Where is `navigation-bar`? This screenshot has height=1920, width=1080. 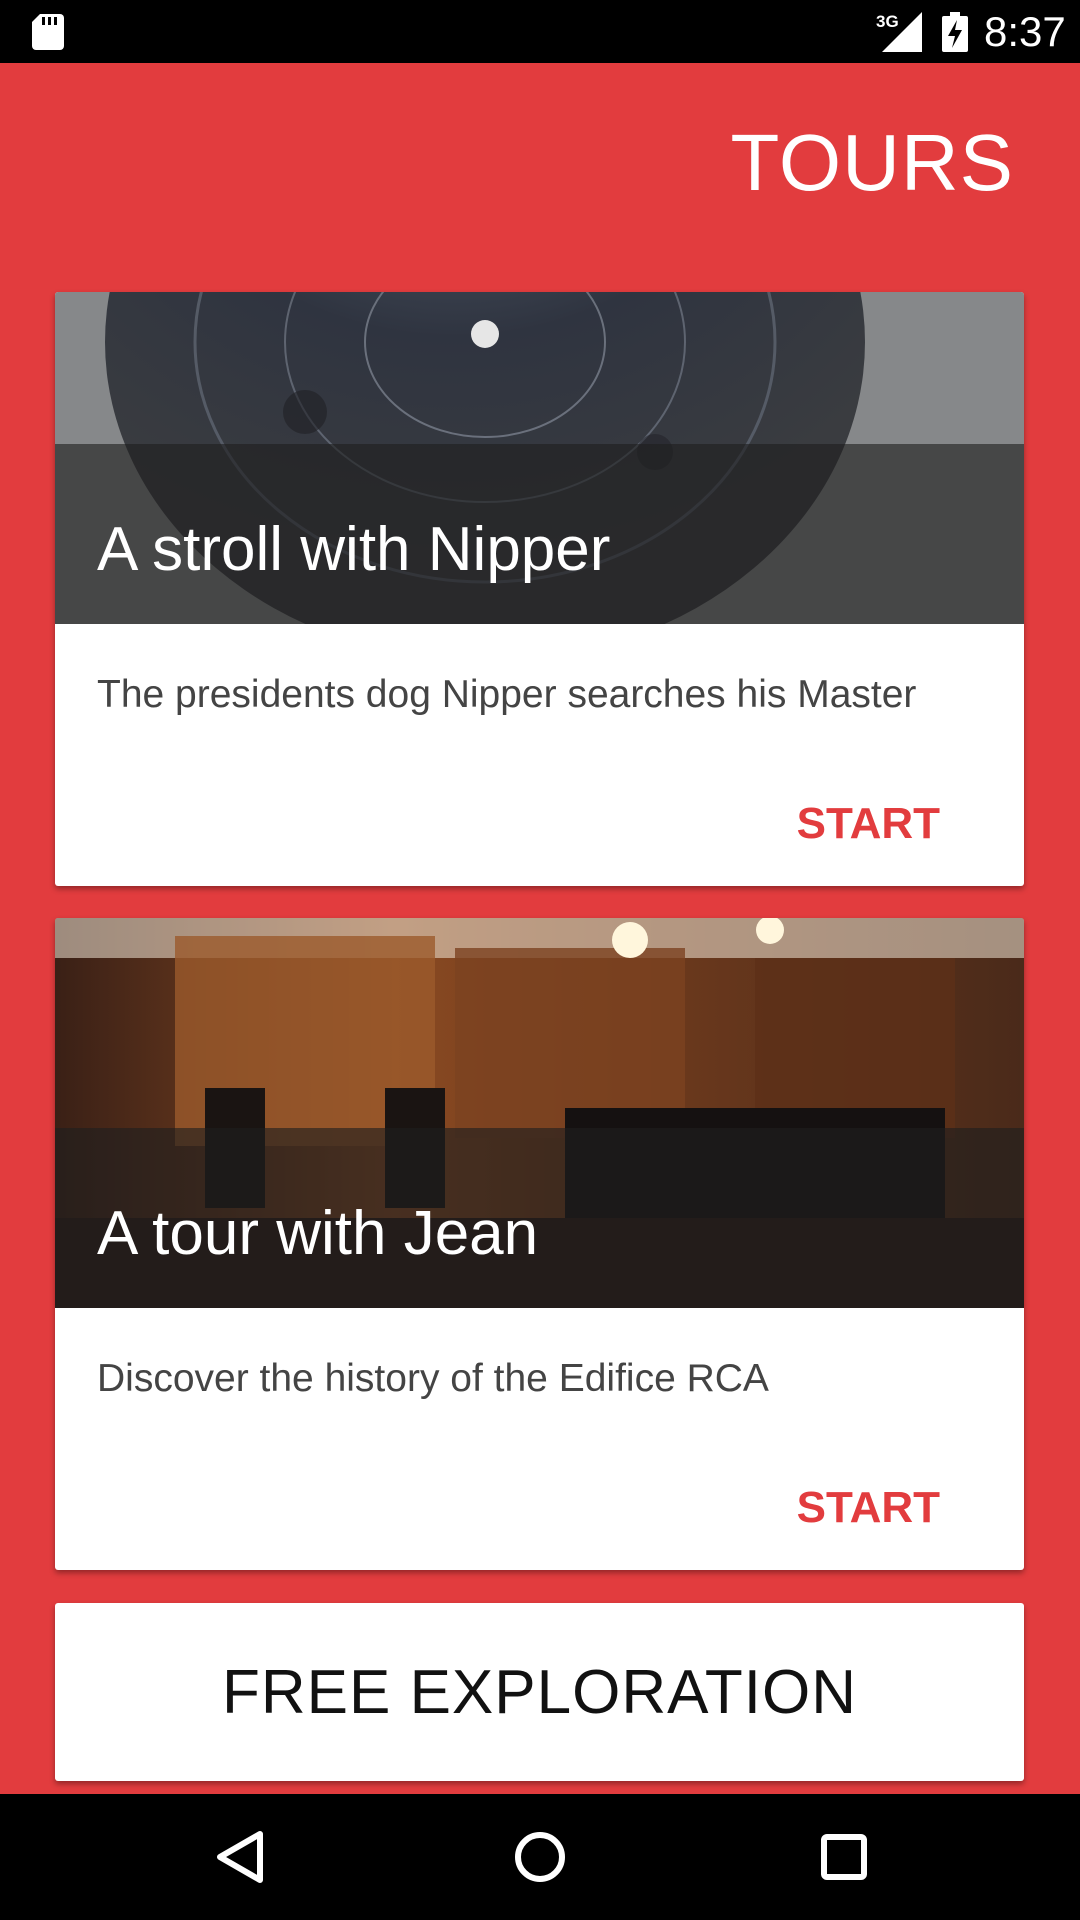
navigation-bar is located at coordinates (540, 1857).